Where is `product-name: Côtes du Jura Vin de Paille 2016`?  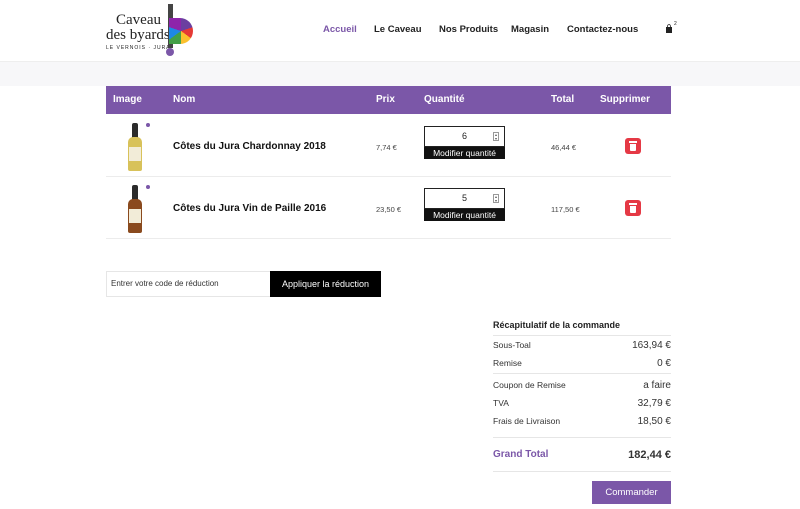
product-name: Côtes du Jura Vin de Paille 2016 is located at coordinates (249, 208).